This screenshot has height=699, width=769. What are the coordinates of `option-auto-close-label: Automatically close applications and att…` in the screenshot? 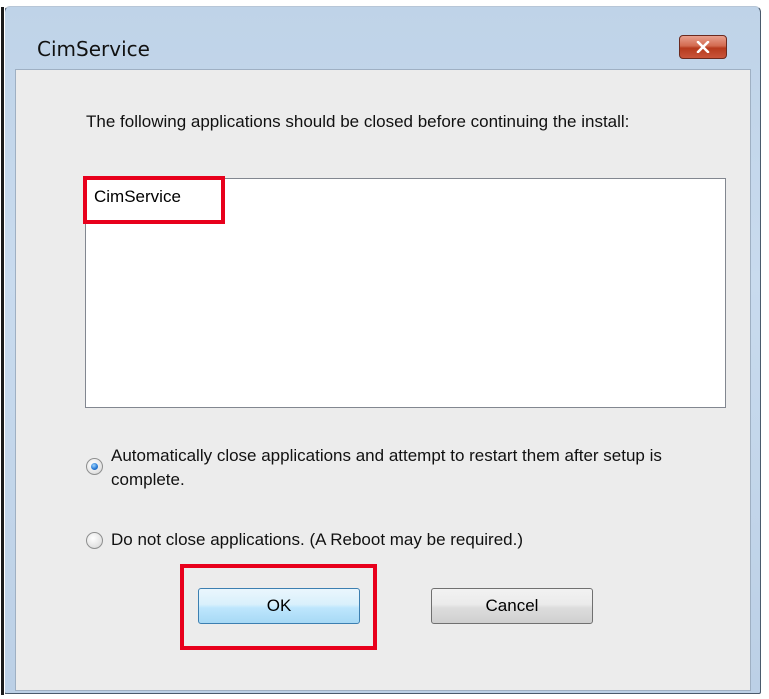 It's located at (386, 467).